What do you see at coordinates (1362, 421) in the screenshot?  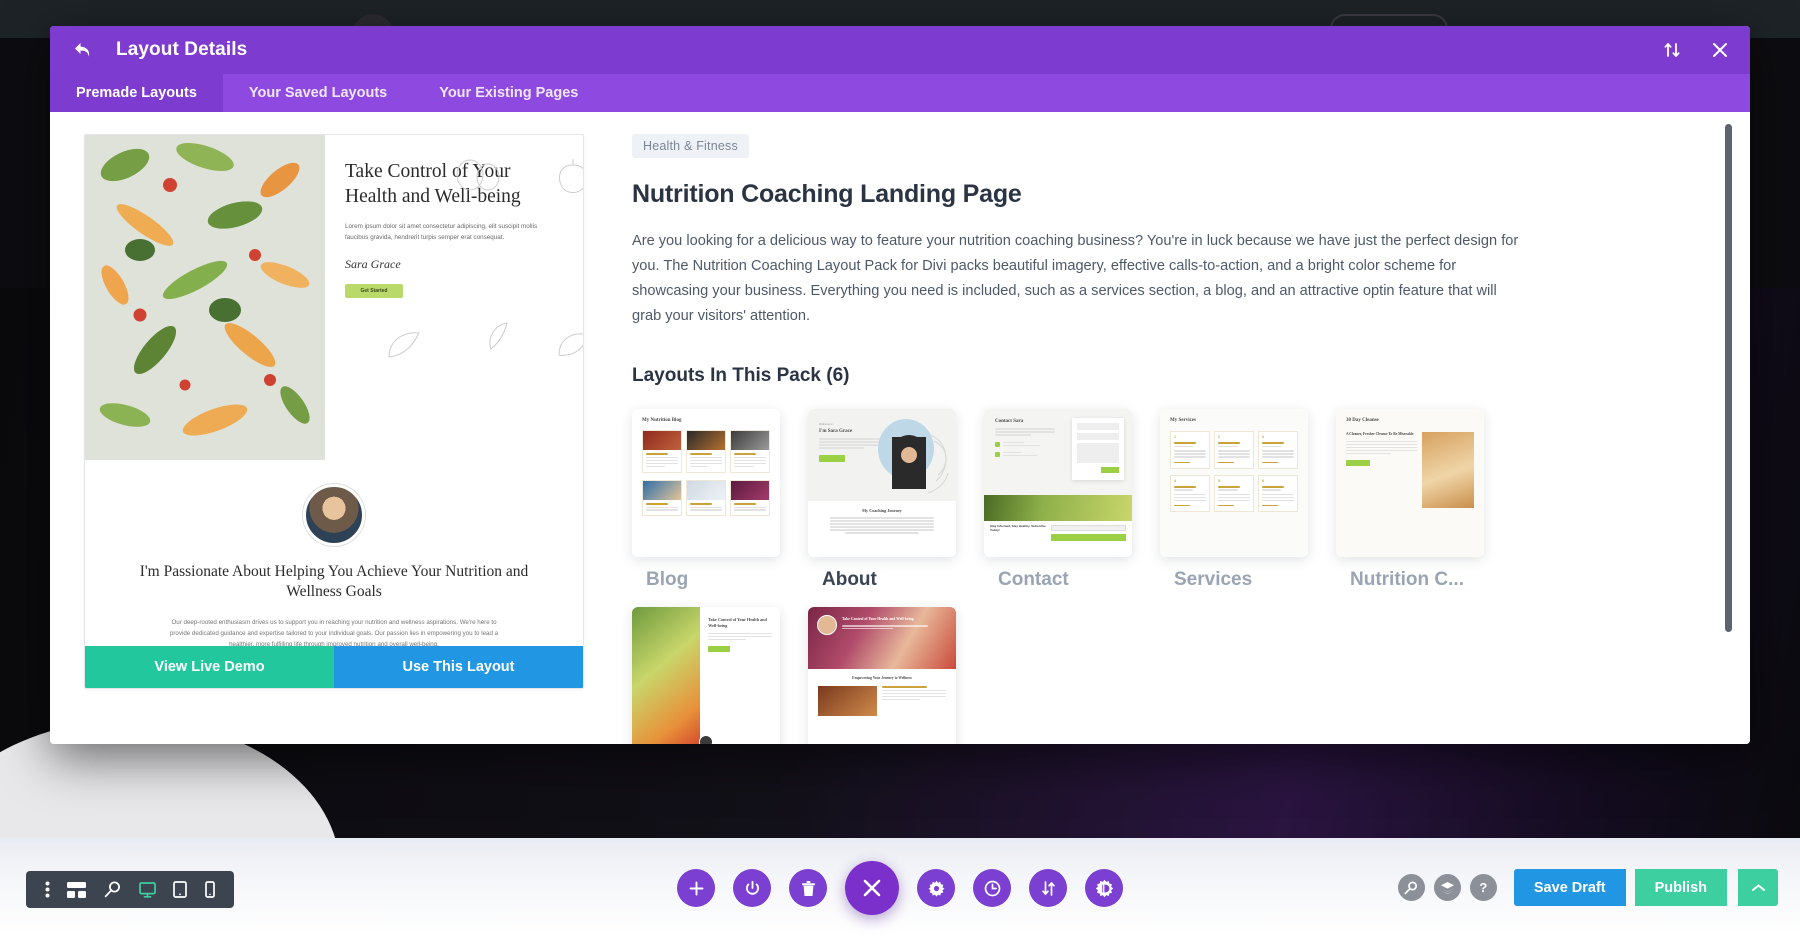 I see `thumb-title: 30 Day Cleanse` at bounding box center [1362, 421].